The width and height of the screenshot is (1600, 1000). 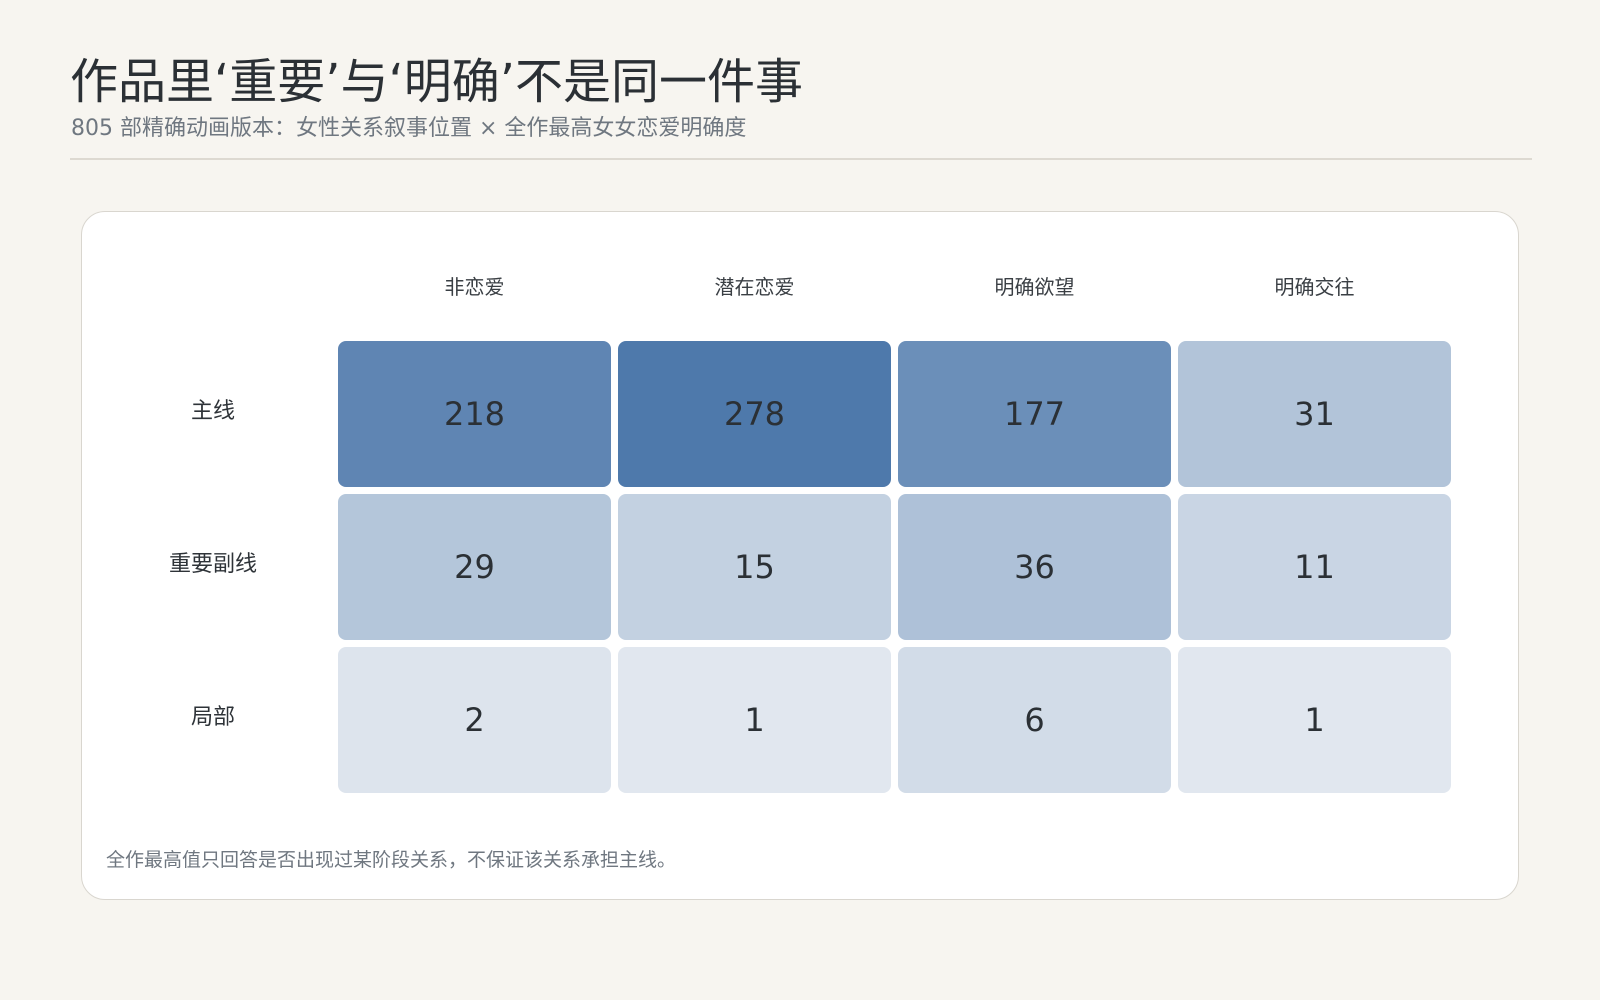 I want to click on column-header: 非恋爱, so click(x=474, y=287).